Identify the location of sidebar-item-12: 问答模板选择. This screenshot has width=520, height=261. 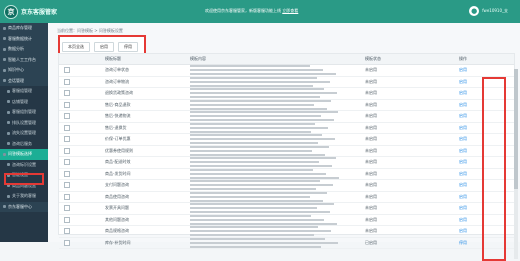
(24, 154).